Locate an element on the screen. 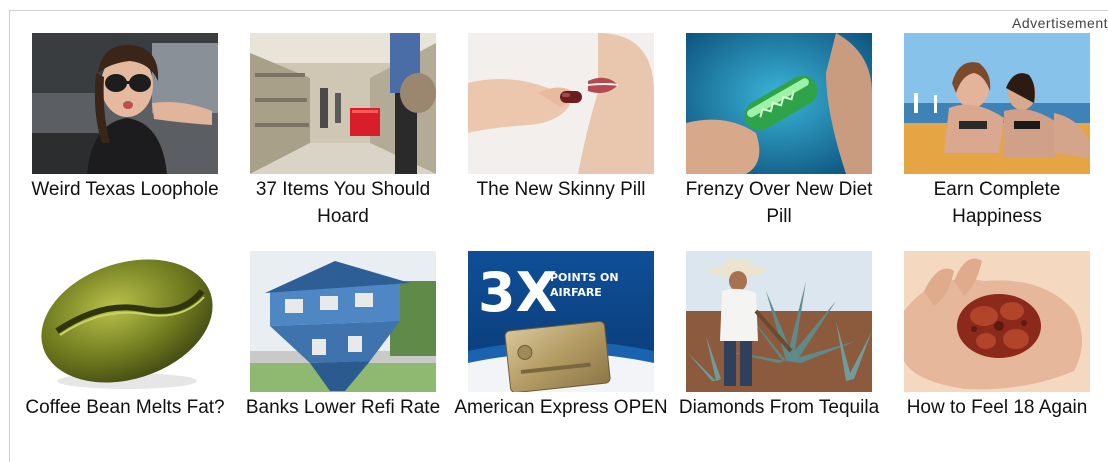  ad-tile-diamonds-tequila: Diamonds From Tequila is located at coordinates (779, 336).